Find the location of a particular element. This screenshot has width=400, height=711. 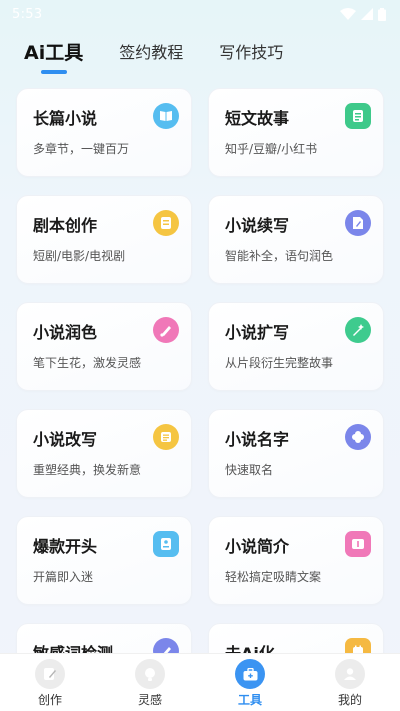

tool-card-expand: 小说扩写 从片段衍生完整故事 is located at coordinates (296, 346).